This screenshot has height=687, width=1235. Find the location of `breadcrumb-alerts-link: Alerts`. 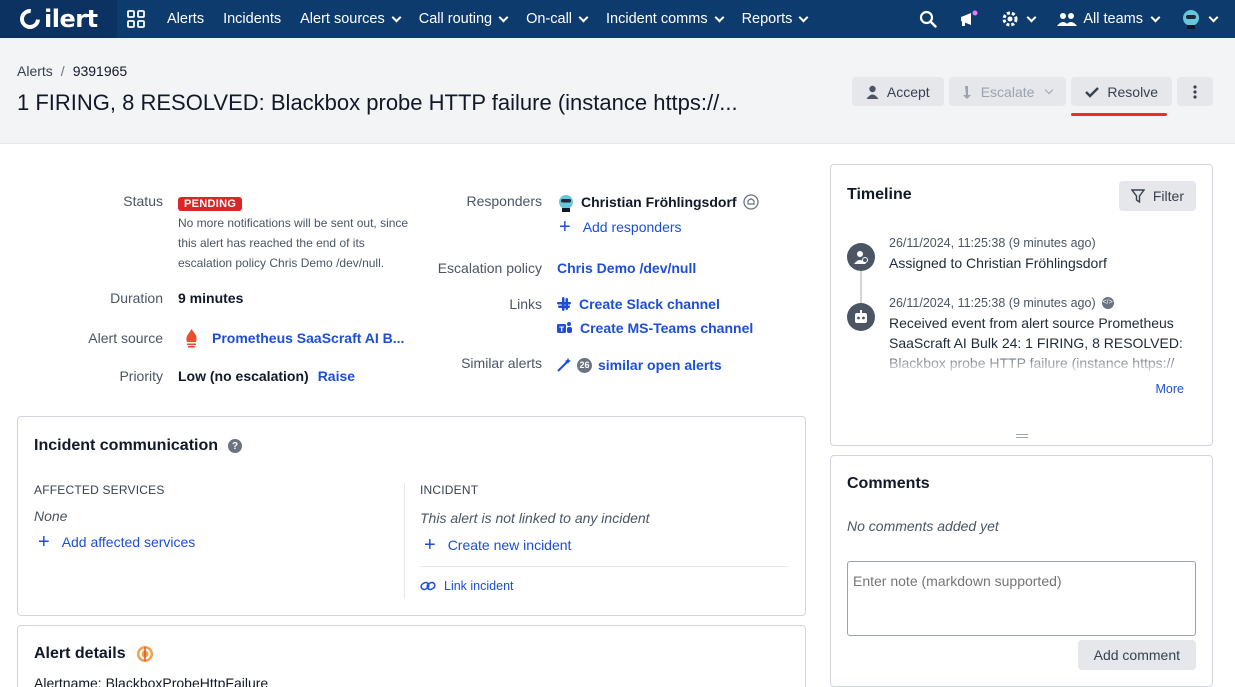

breadcrumb-alerts-link: Alerts is located at coordinates (35, 71).